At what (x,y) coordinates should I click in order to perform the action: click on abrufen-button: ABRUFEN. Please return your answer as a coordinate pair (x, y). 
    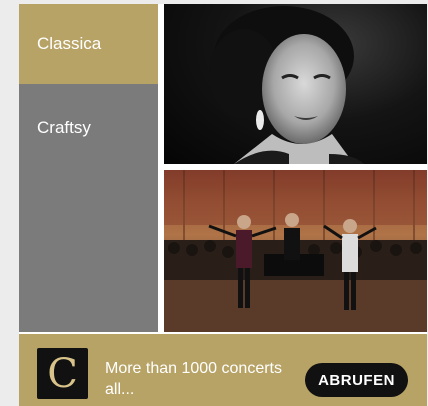
    Looking at the image, I should click on (356, 380).